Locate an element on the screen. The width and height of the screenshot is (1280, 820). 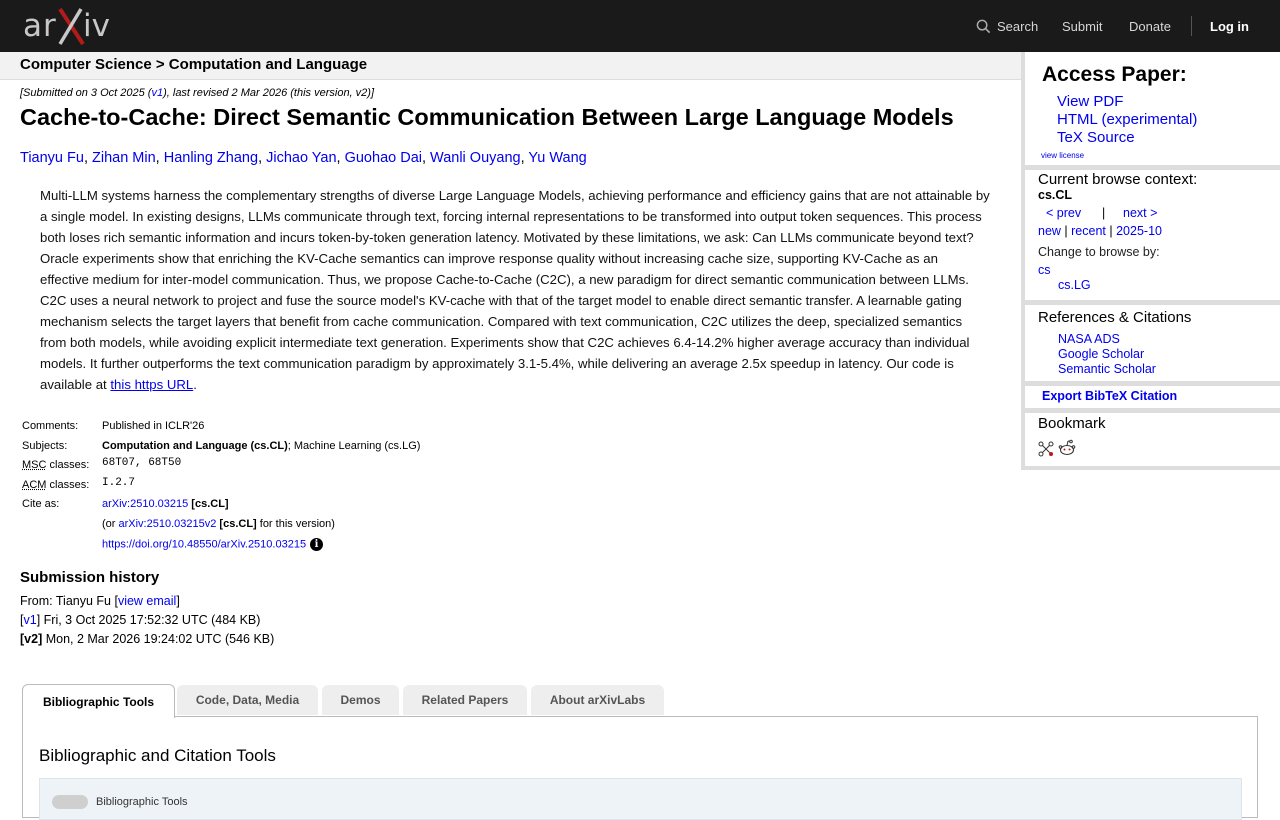
next-link: next > is located at coordinates (1140, 213).